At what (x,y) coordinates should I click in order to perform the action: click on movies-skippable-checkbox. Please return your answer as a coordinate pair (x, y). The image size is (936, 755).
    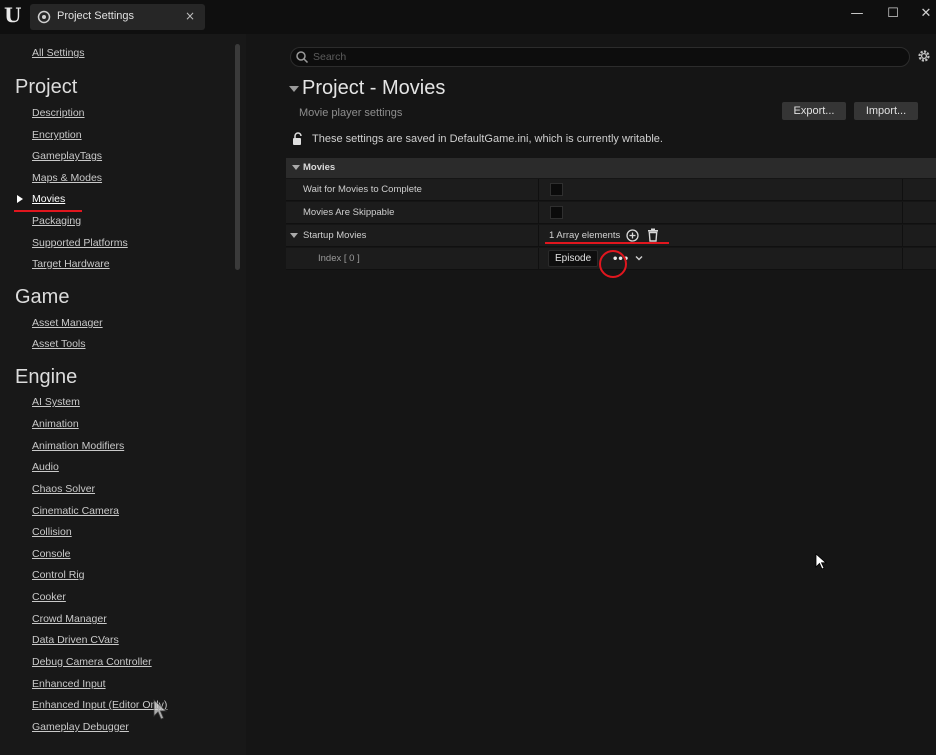
    Looking at the image, I should click on (556, 212).